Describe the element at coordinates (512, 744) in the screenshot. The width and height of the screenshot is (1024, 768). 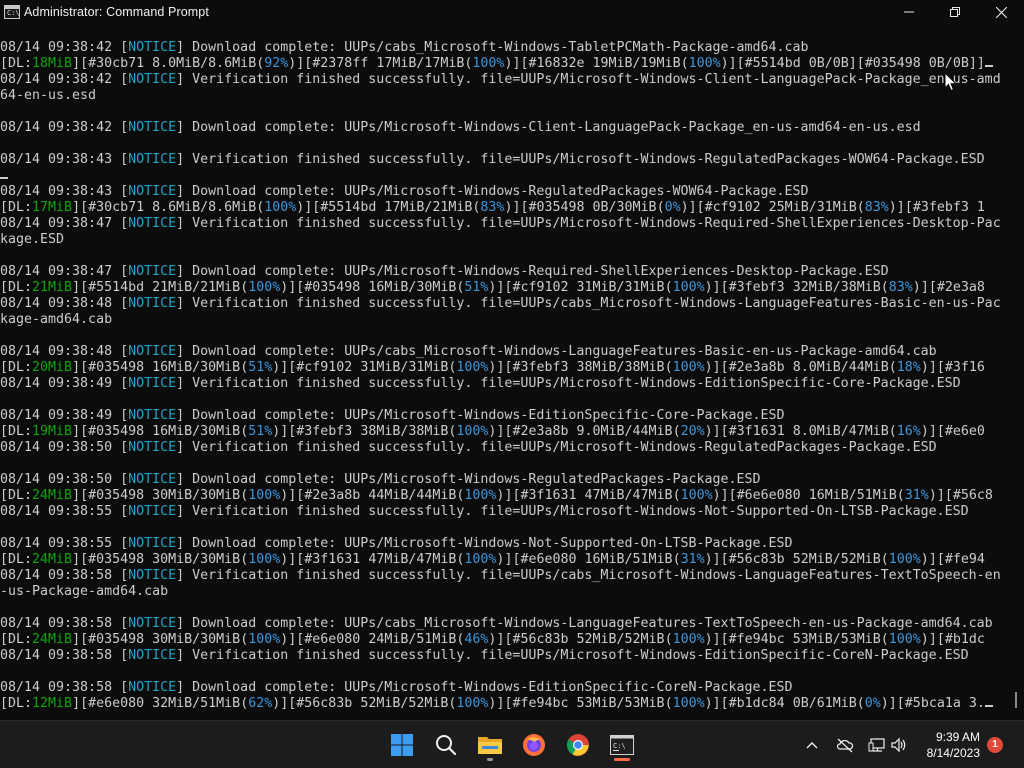
I see `taskbar: C:\ 9:39 AM 8/14/2023 1` at that location.